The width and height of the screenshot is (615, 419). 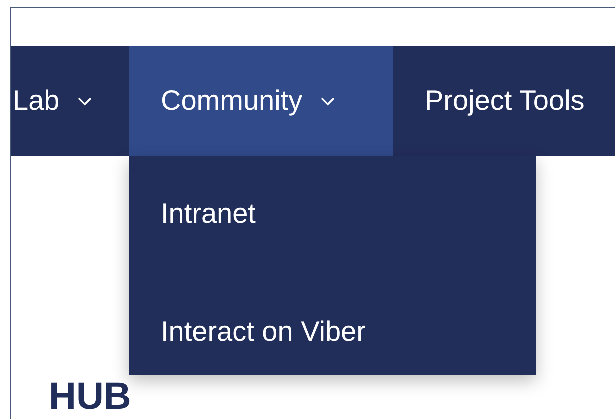 I want to click on dropdown-item: Interact on Viber, so click(x=255, y=328).